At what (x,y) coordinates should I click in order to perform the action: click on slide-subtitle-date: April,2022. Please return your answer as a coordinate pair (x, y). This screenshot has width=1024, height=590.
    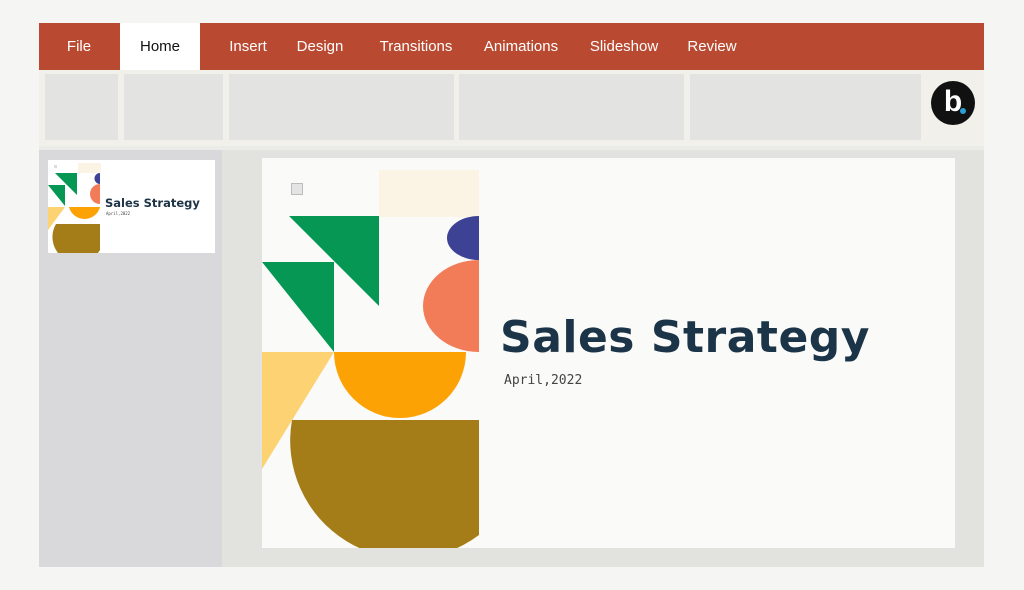
    Looking at the image, I should click on (543, 380).